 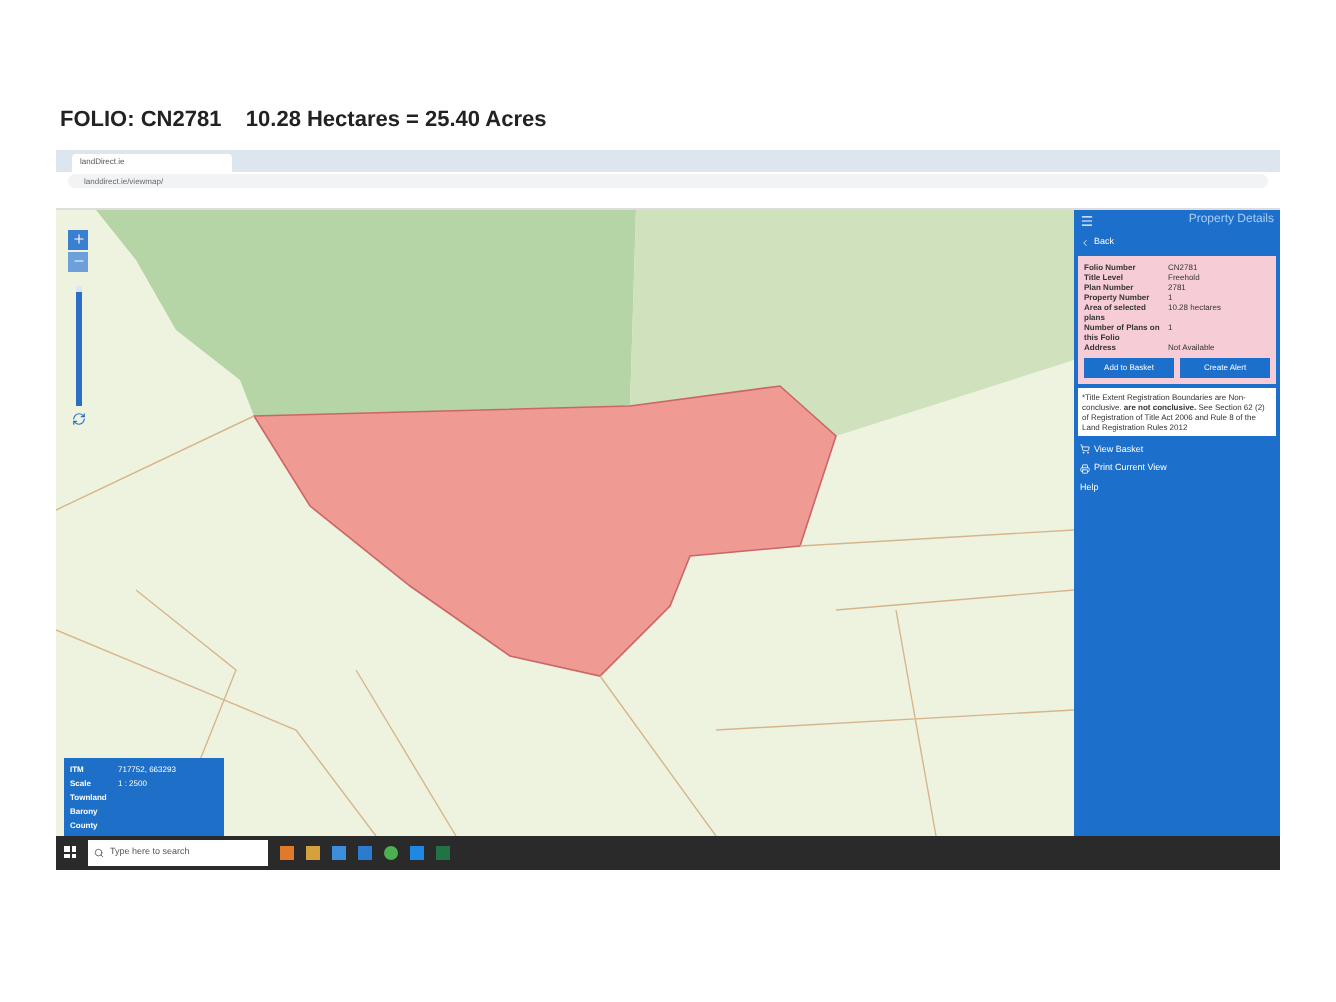 I want to click on page-heading: FOLIO: CN2781 10.28 Hectares = 25.40 Acres, so click(x=304, y=121).